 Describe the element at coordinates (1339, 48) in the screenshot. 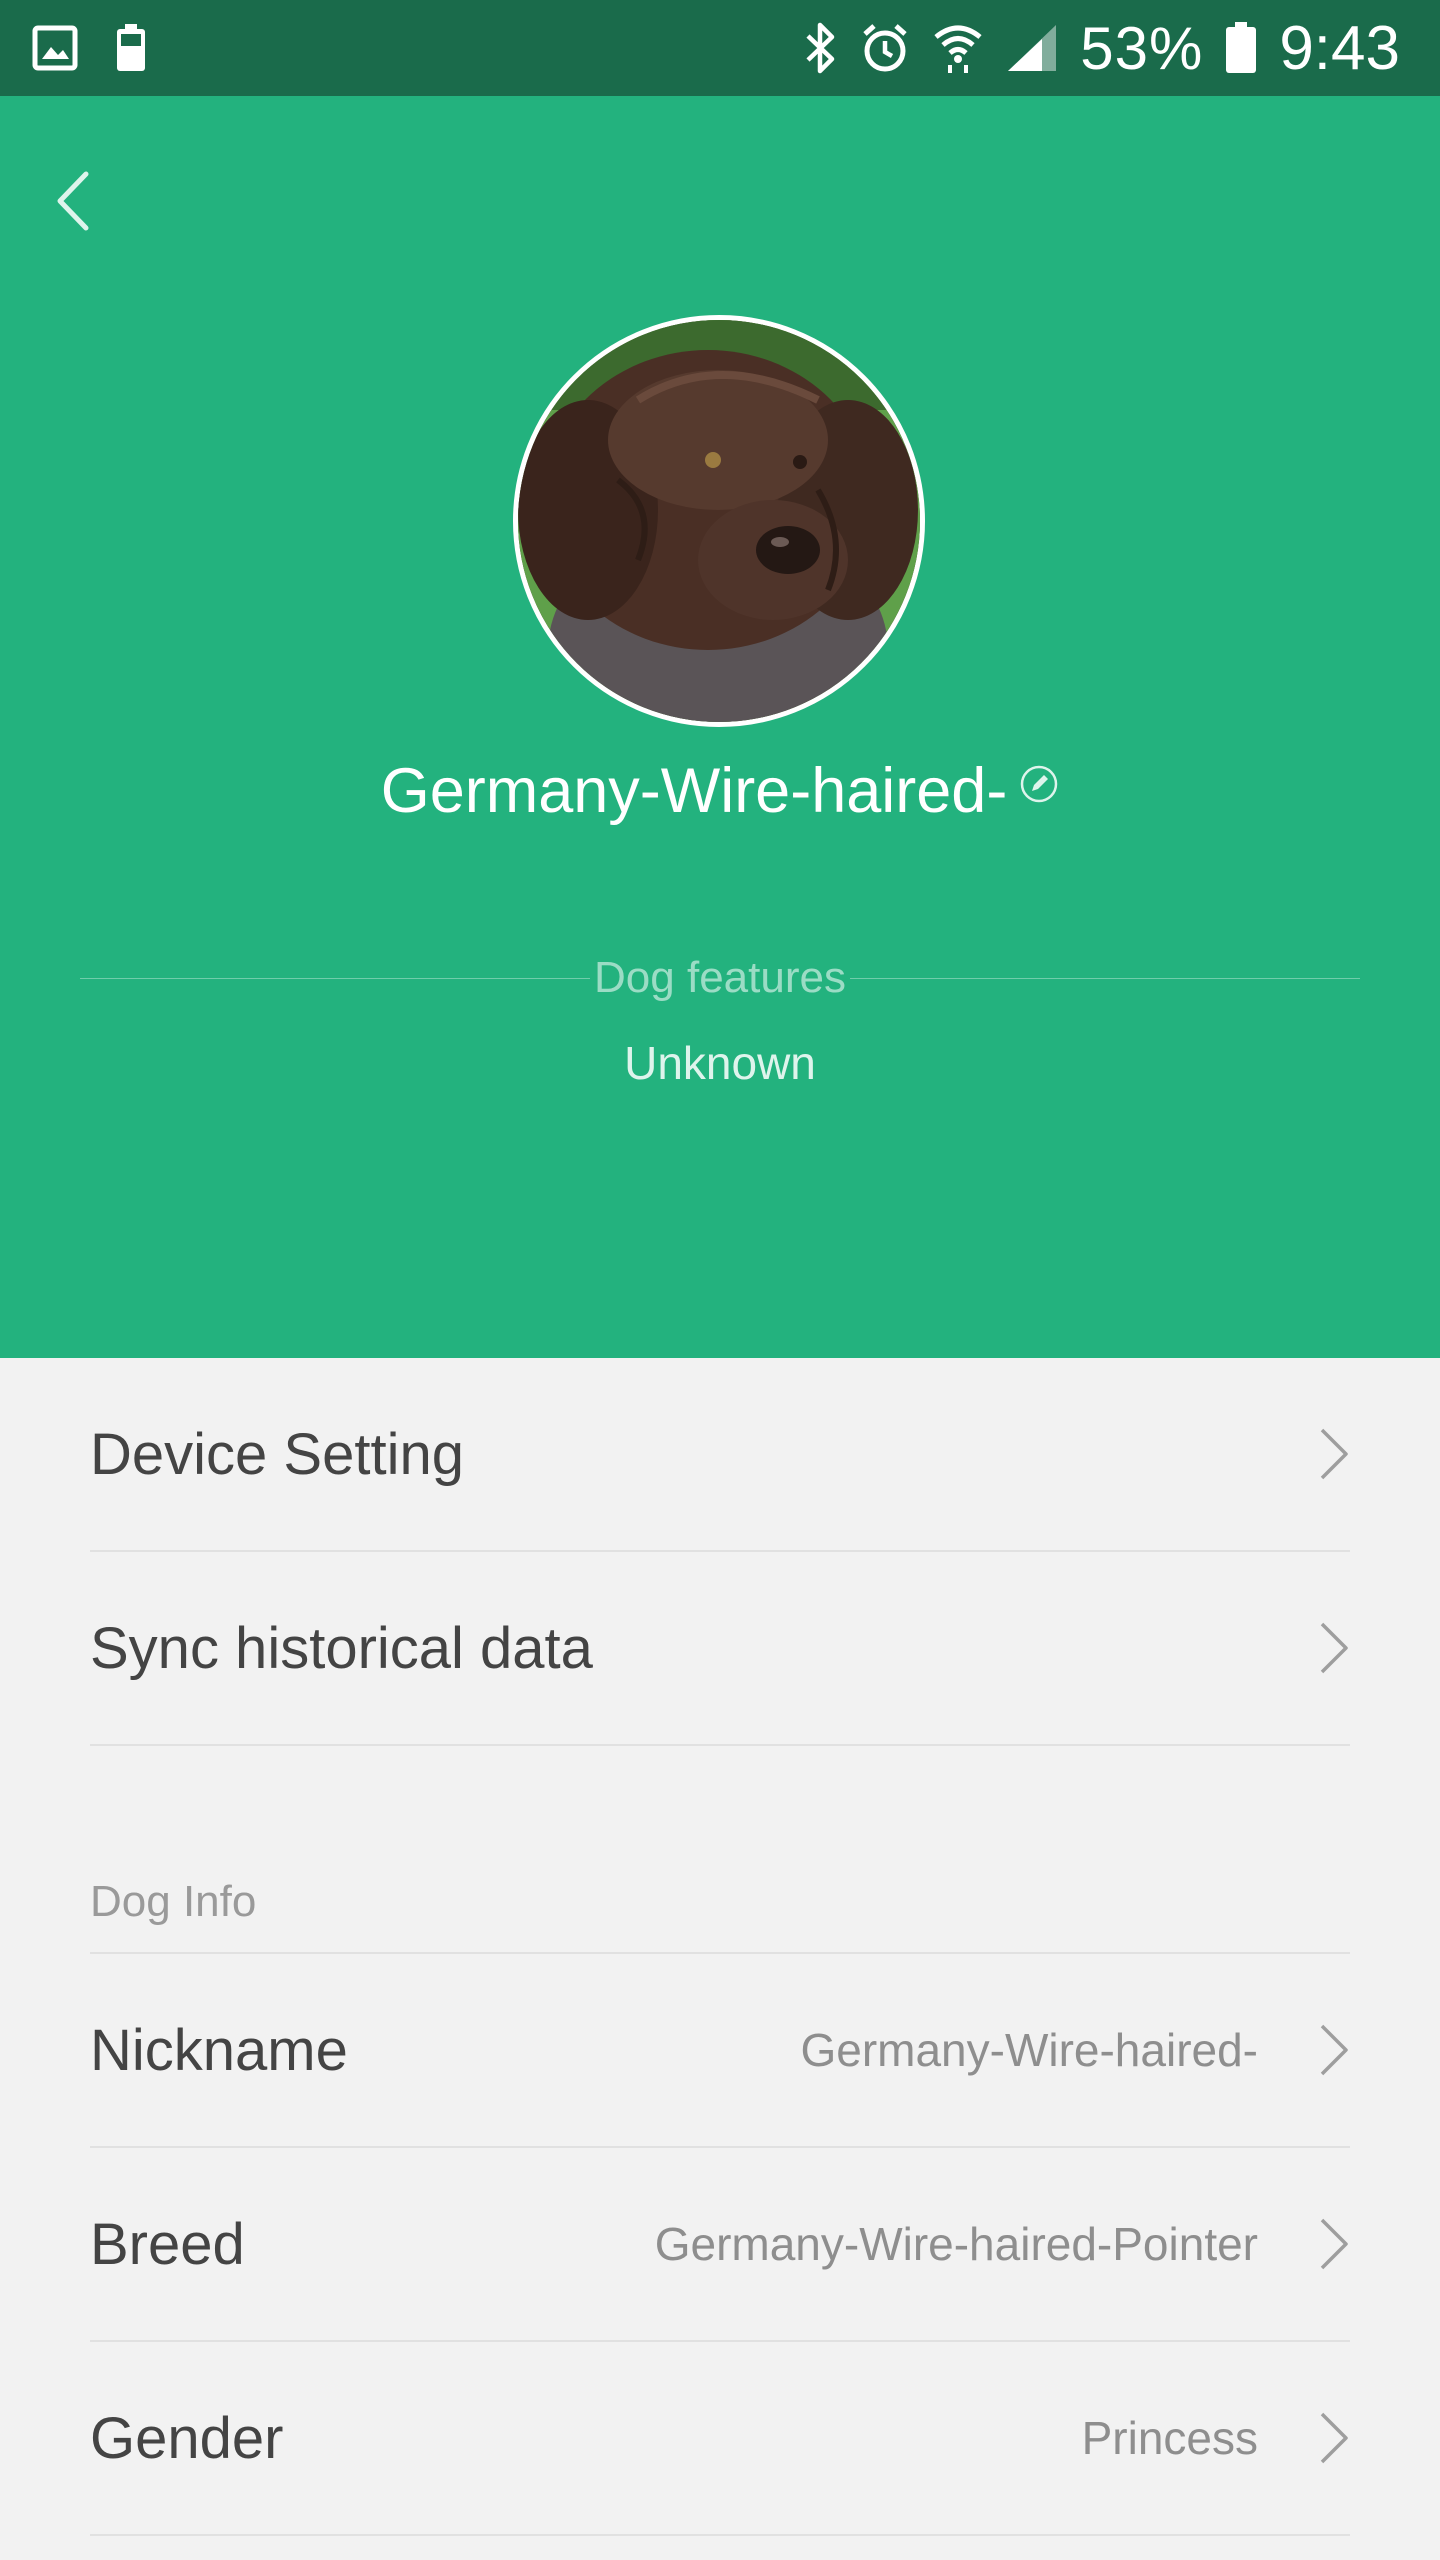

I see `clock-time: 9:43` at that location.